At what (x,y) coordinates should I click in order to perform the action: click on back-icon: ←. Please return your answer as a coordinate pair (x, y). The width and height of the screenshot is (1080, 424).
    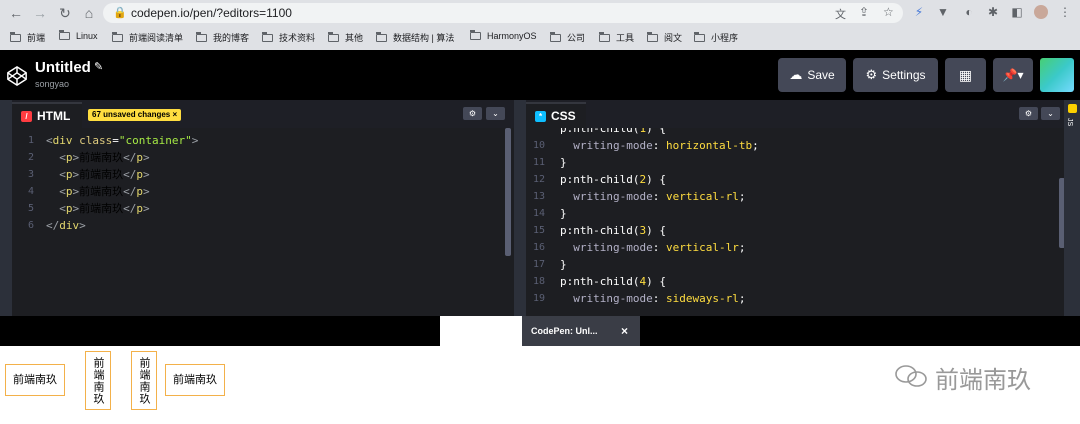
    Looking at the image, I should click on (16, 13).